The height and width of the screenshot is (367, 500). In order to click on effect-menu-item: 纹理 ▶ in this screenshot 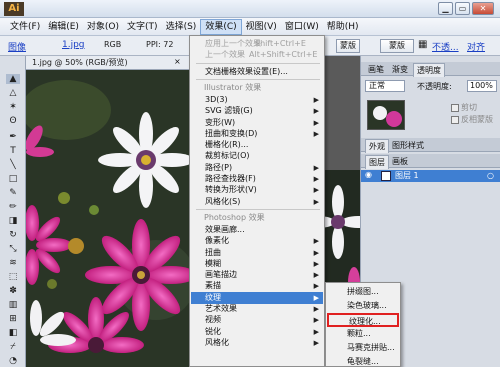, I will do `click(257, 297)`.